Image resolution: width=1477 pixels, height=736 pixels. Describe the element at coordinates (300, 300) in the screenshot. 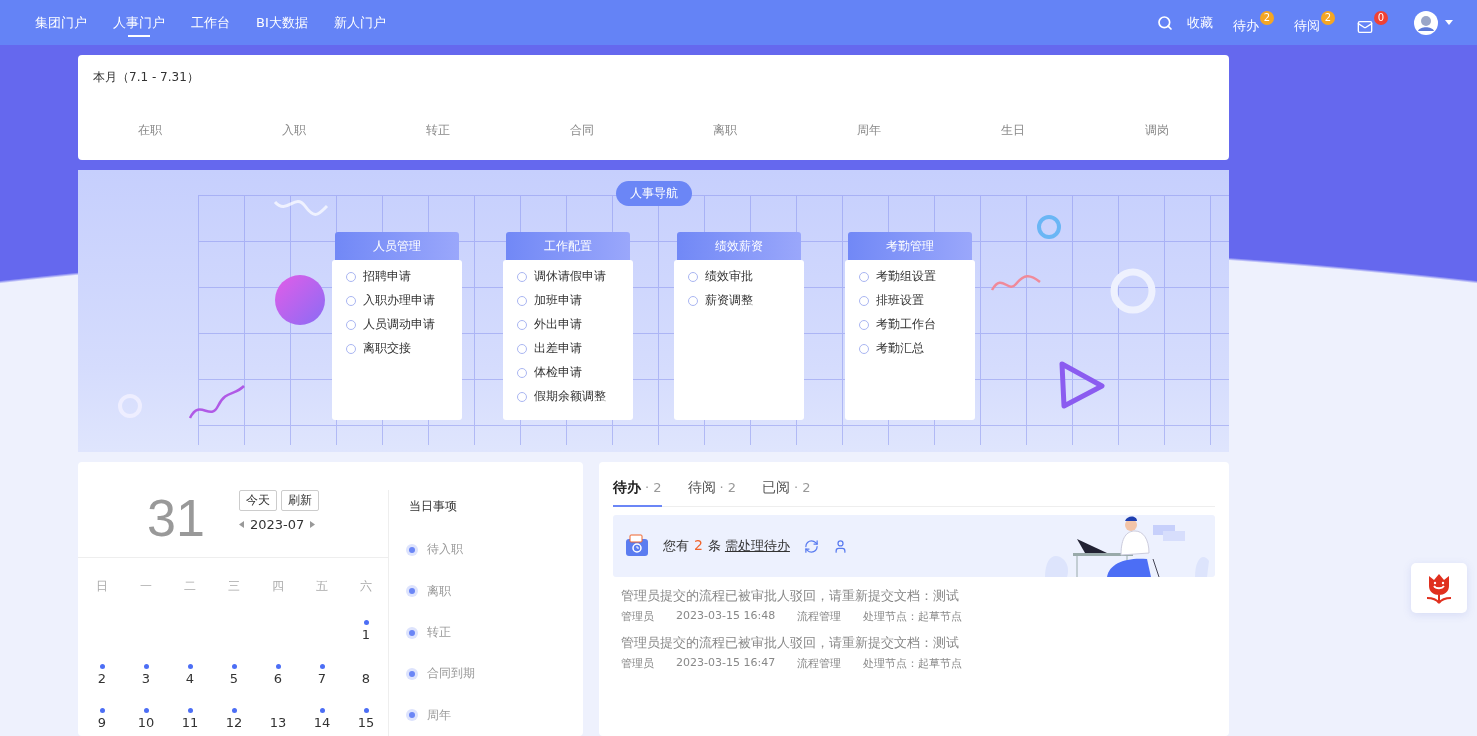

I see `sphere-decoration` at that location.